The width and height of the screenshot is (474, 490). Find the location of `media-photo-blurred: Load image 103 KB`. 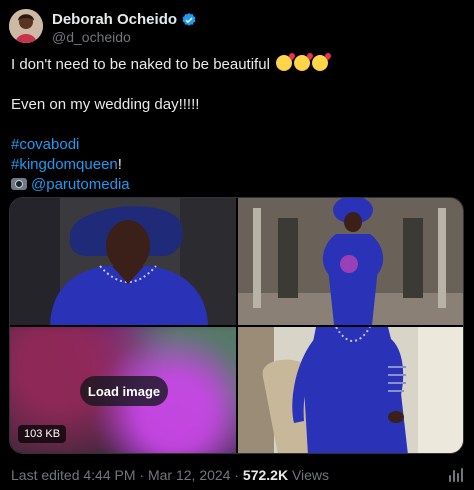

media-photo-blurred: Load image 103 KB is located at coordinates (123, 390).